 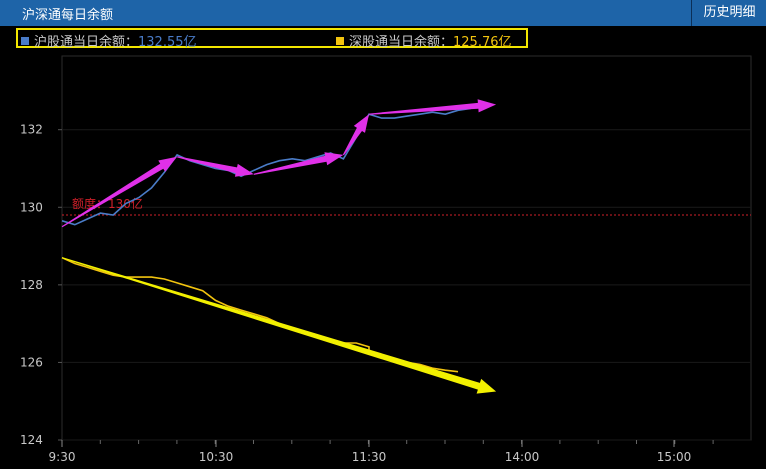 What do you see at coordinates (260, 314) in the screenshot?
I see `series-line-sz` at bounding box center [260, 314].